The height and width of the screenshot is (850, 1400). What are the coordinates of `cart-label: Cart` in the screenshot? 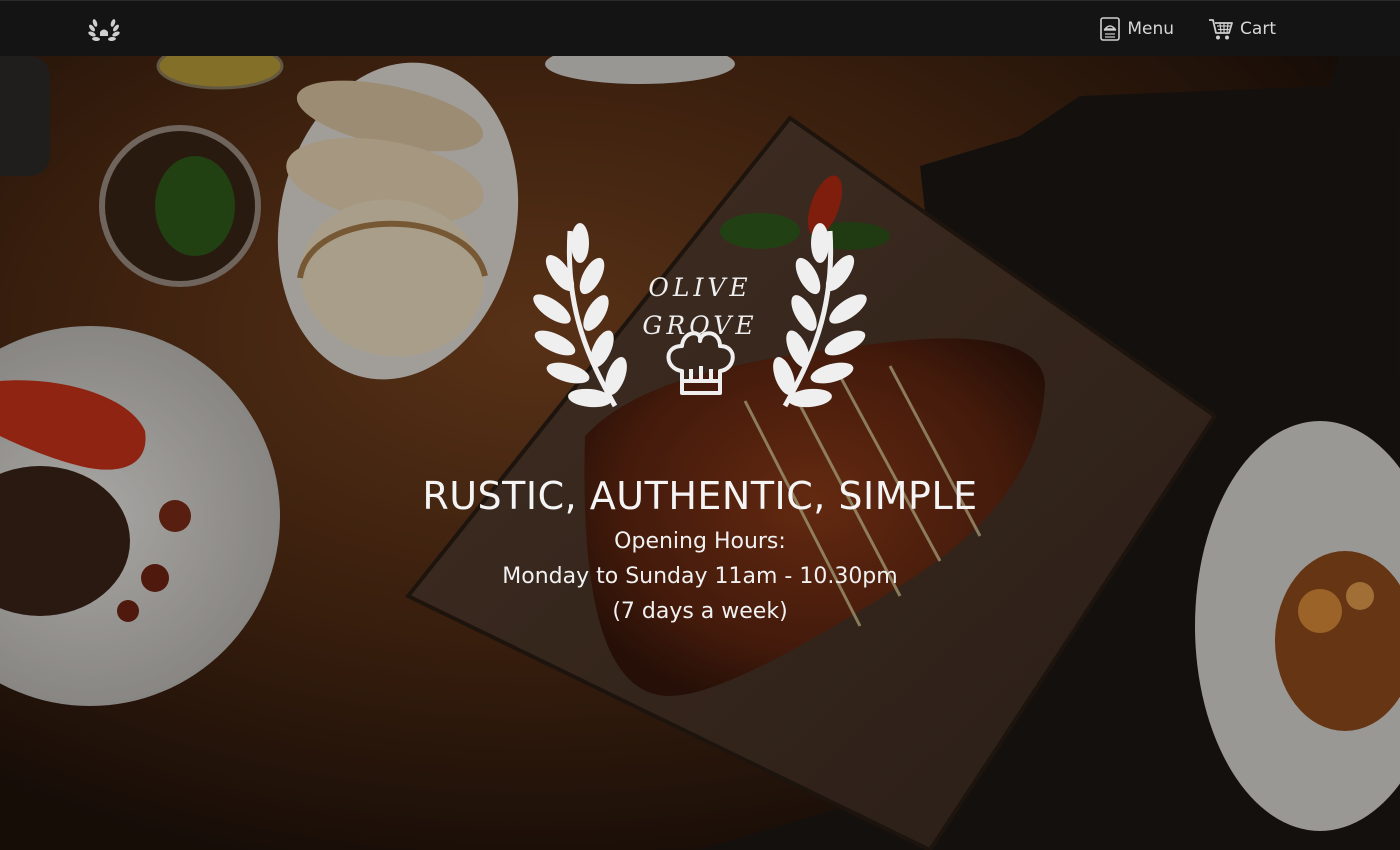 It's located at (1258, 29).